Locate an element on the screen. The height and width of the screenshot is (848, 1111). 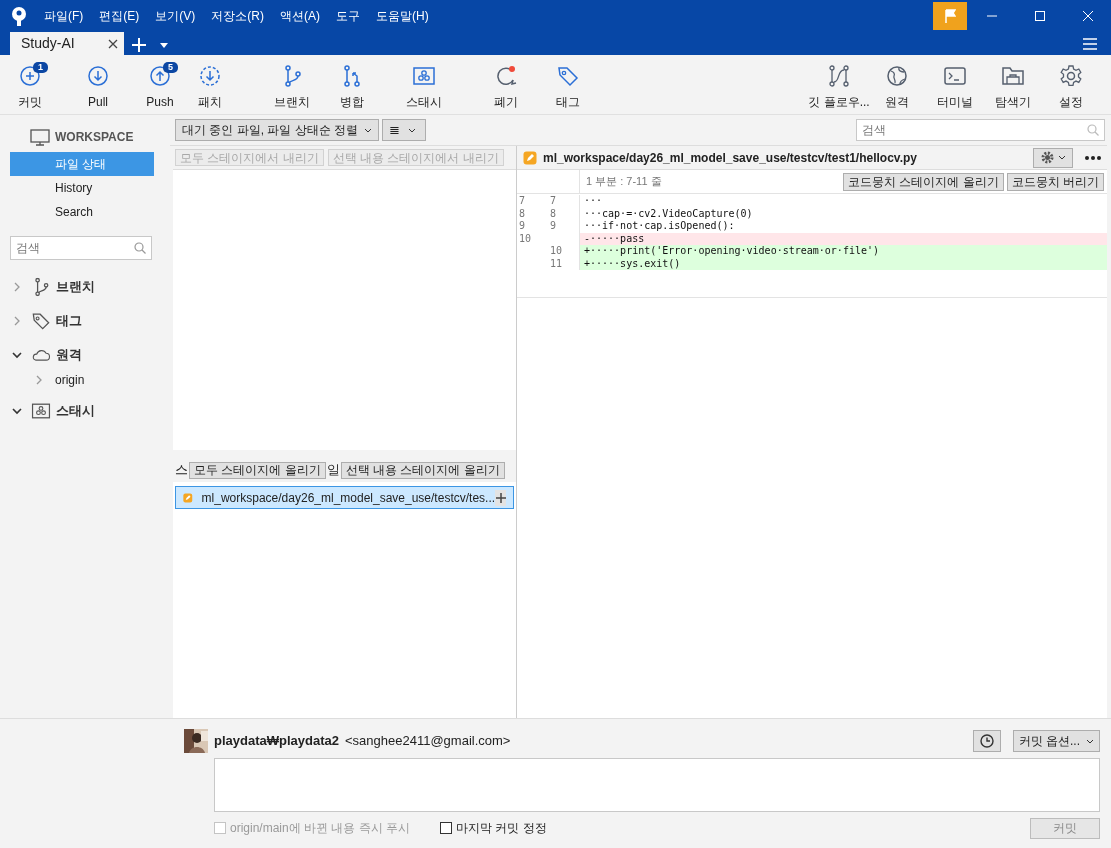
caret-icon is located at coordinates (164, 45).